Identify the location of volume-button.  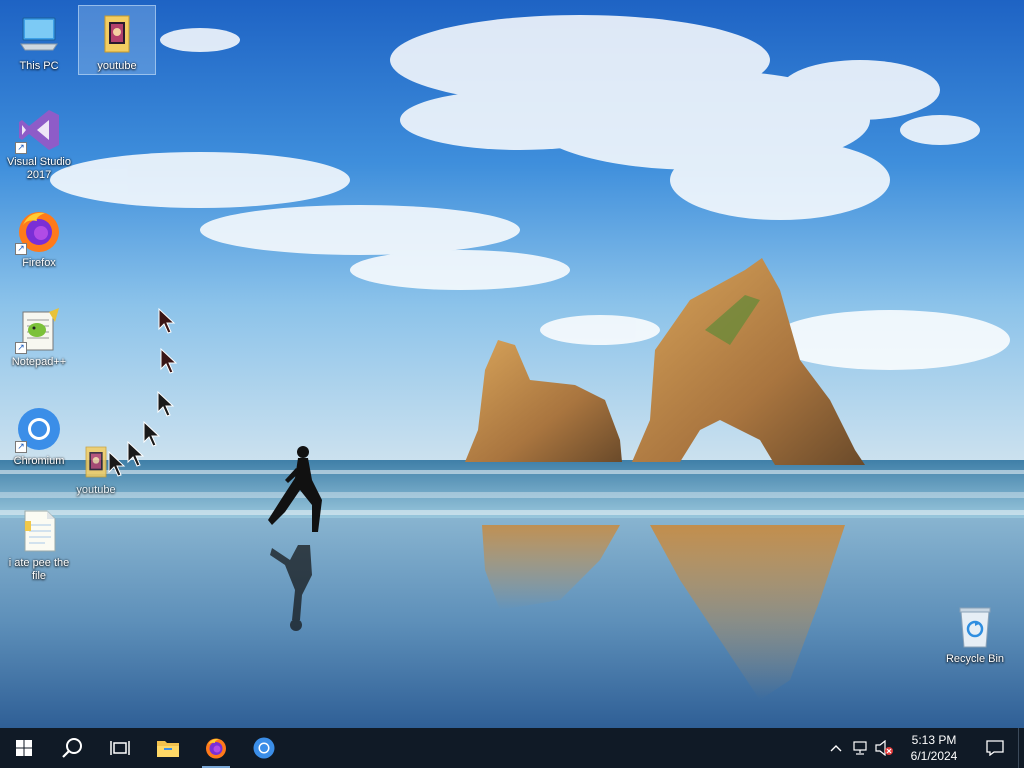
(884, 748).